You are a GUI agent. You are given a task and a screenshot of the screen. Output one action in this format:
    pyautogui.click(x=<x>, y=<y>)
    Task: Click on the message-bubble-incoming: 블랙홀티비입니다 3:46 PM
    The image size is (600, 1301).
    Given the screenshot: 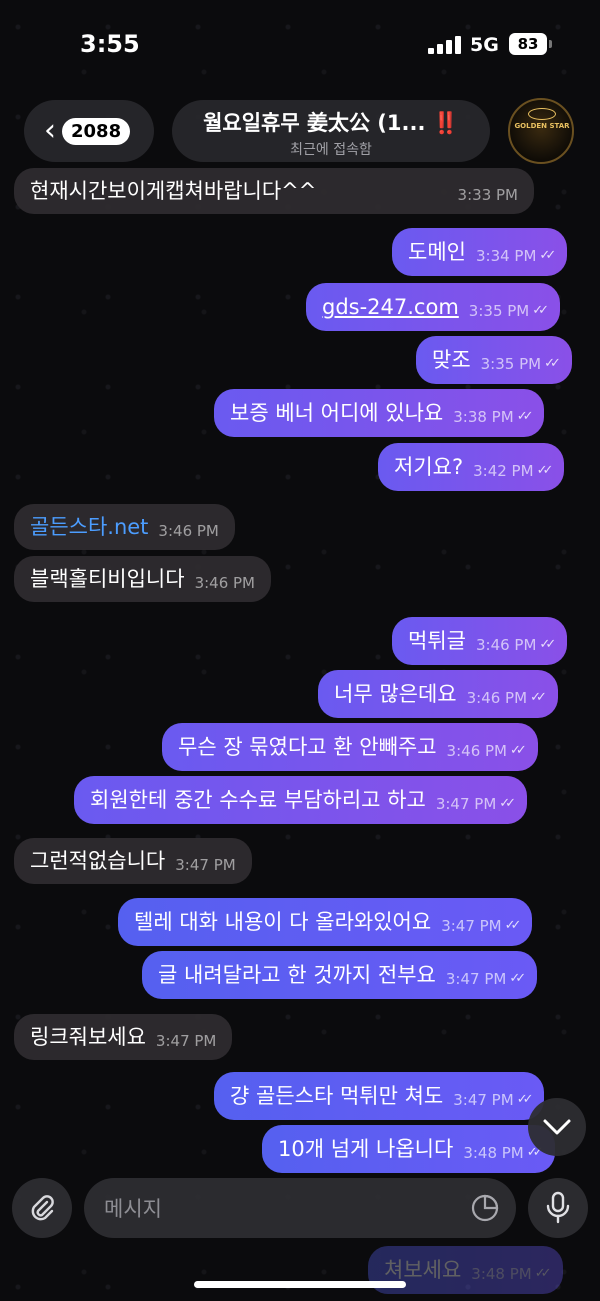 What is the action you would take?
    pyautogui.click(x=143, y=579)
    